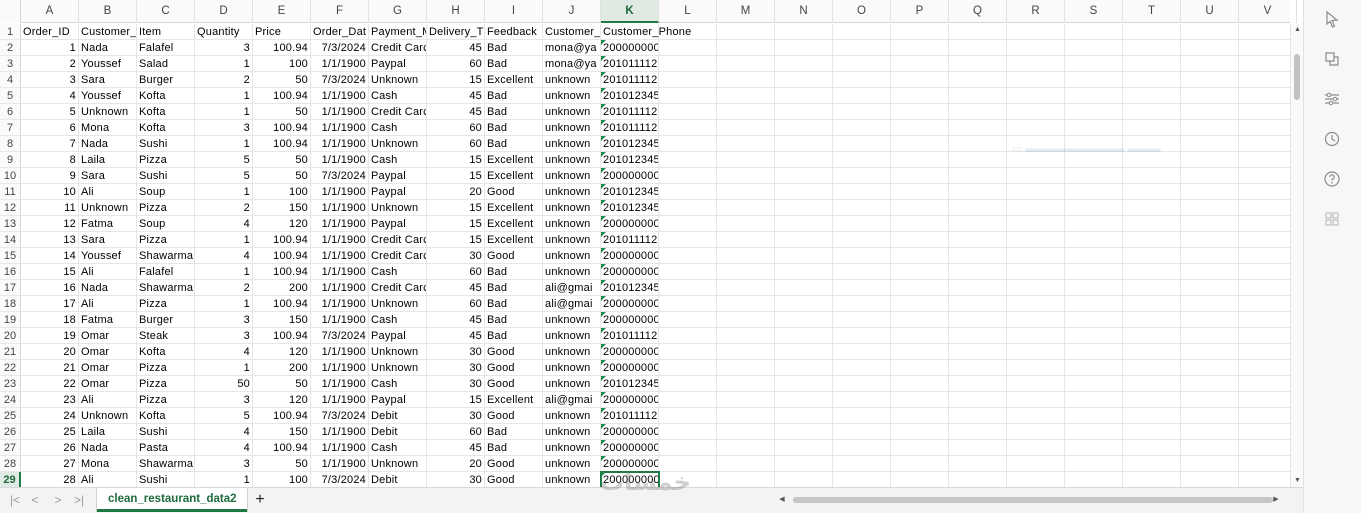  Describe the element at coordinates (978, 240) in the screenshot. I see `cell-q14` at that location.